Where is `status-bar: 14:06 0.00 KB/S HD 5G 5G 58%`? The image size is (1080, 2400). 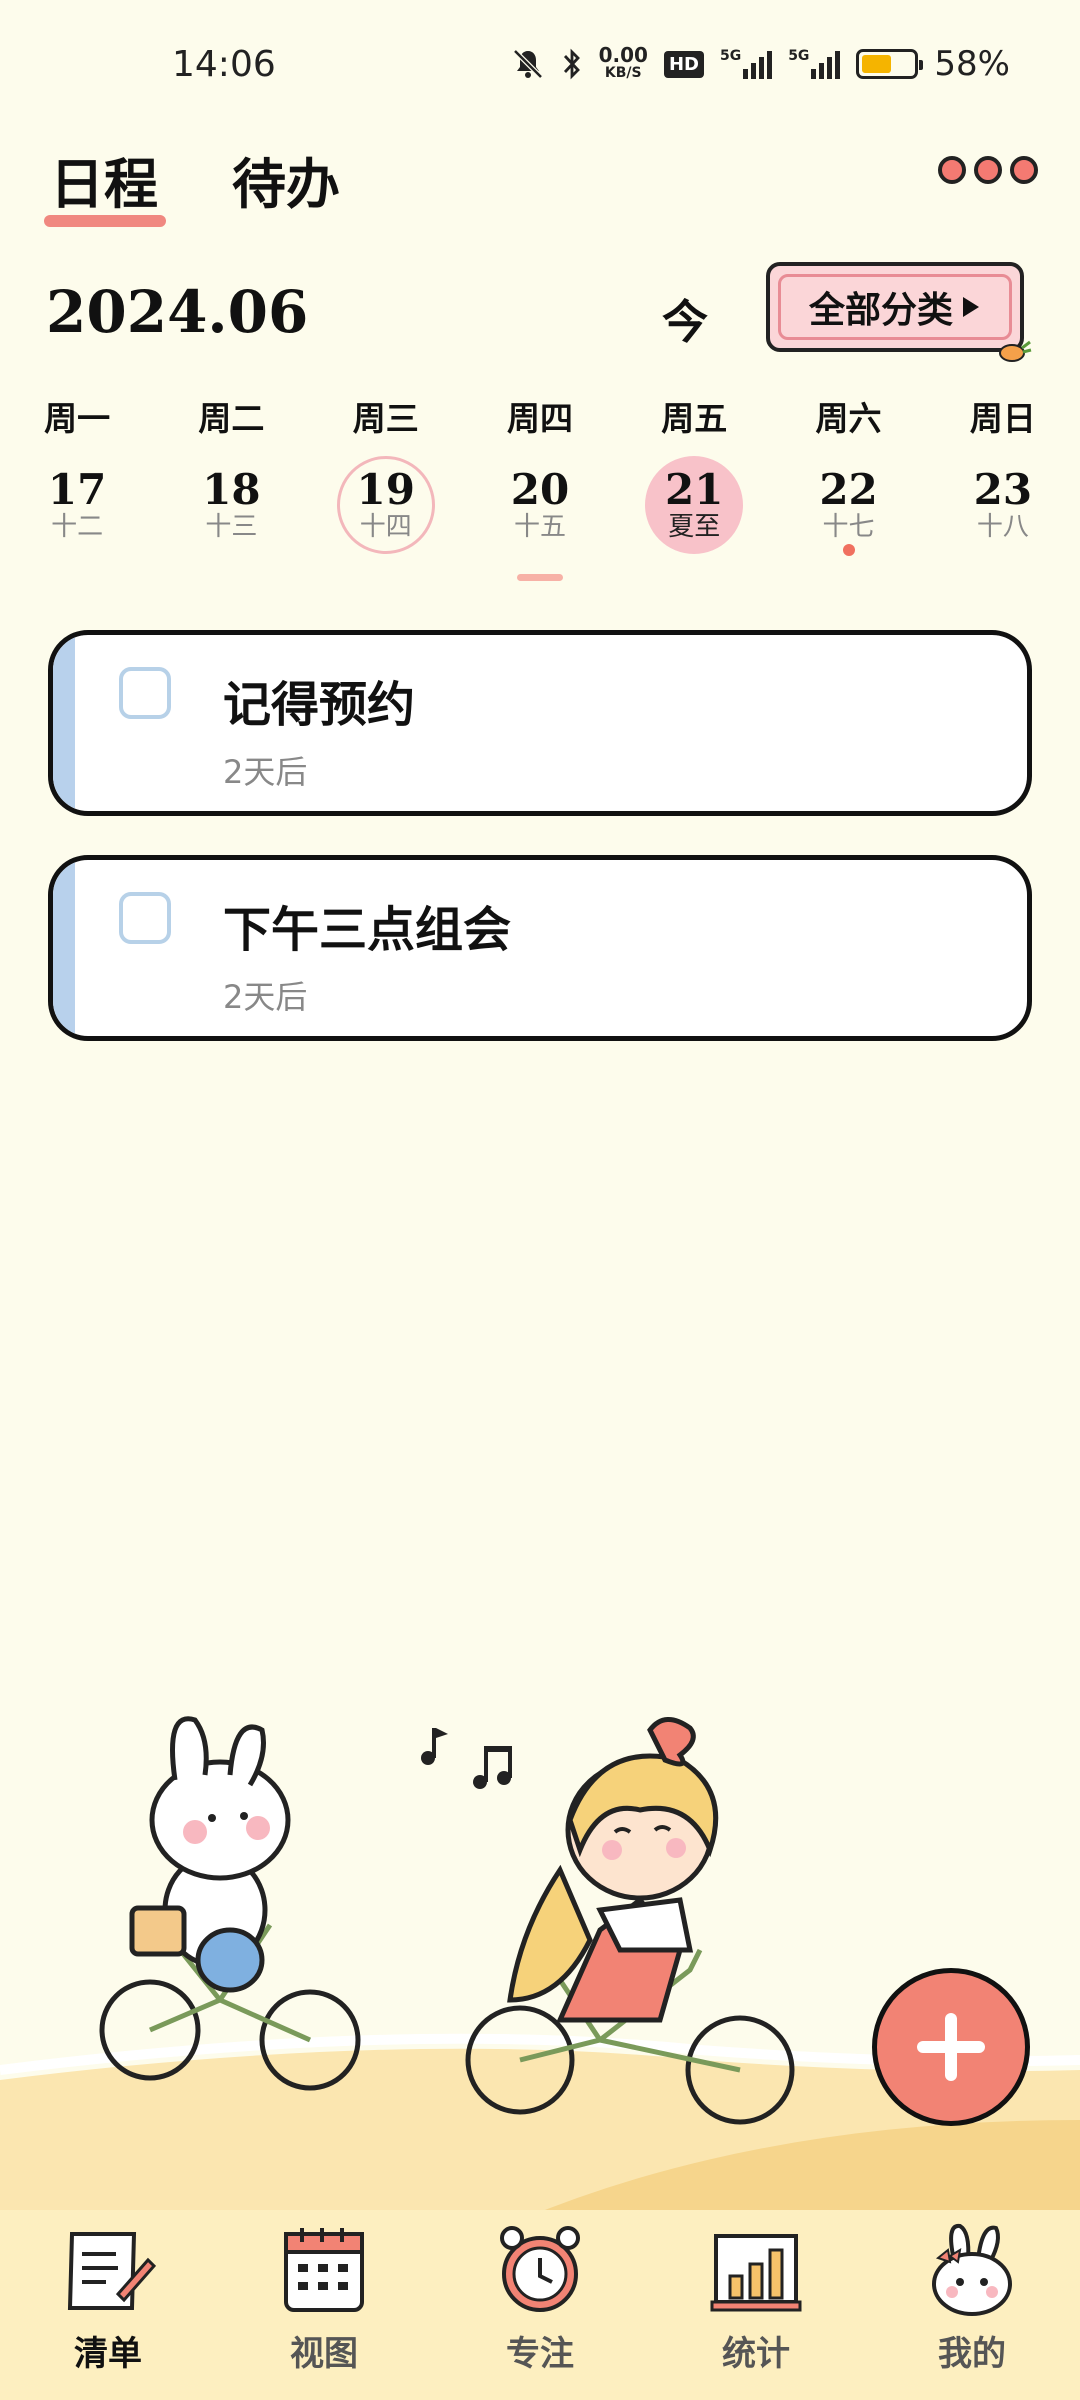 status-bar: 14:06 0.00 KB/S HD 5G 5G 58% is located at coordinates (540, 60).